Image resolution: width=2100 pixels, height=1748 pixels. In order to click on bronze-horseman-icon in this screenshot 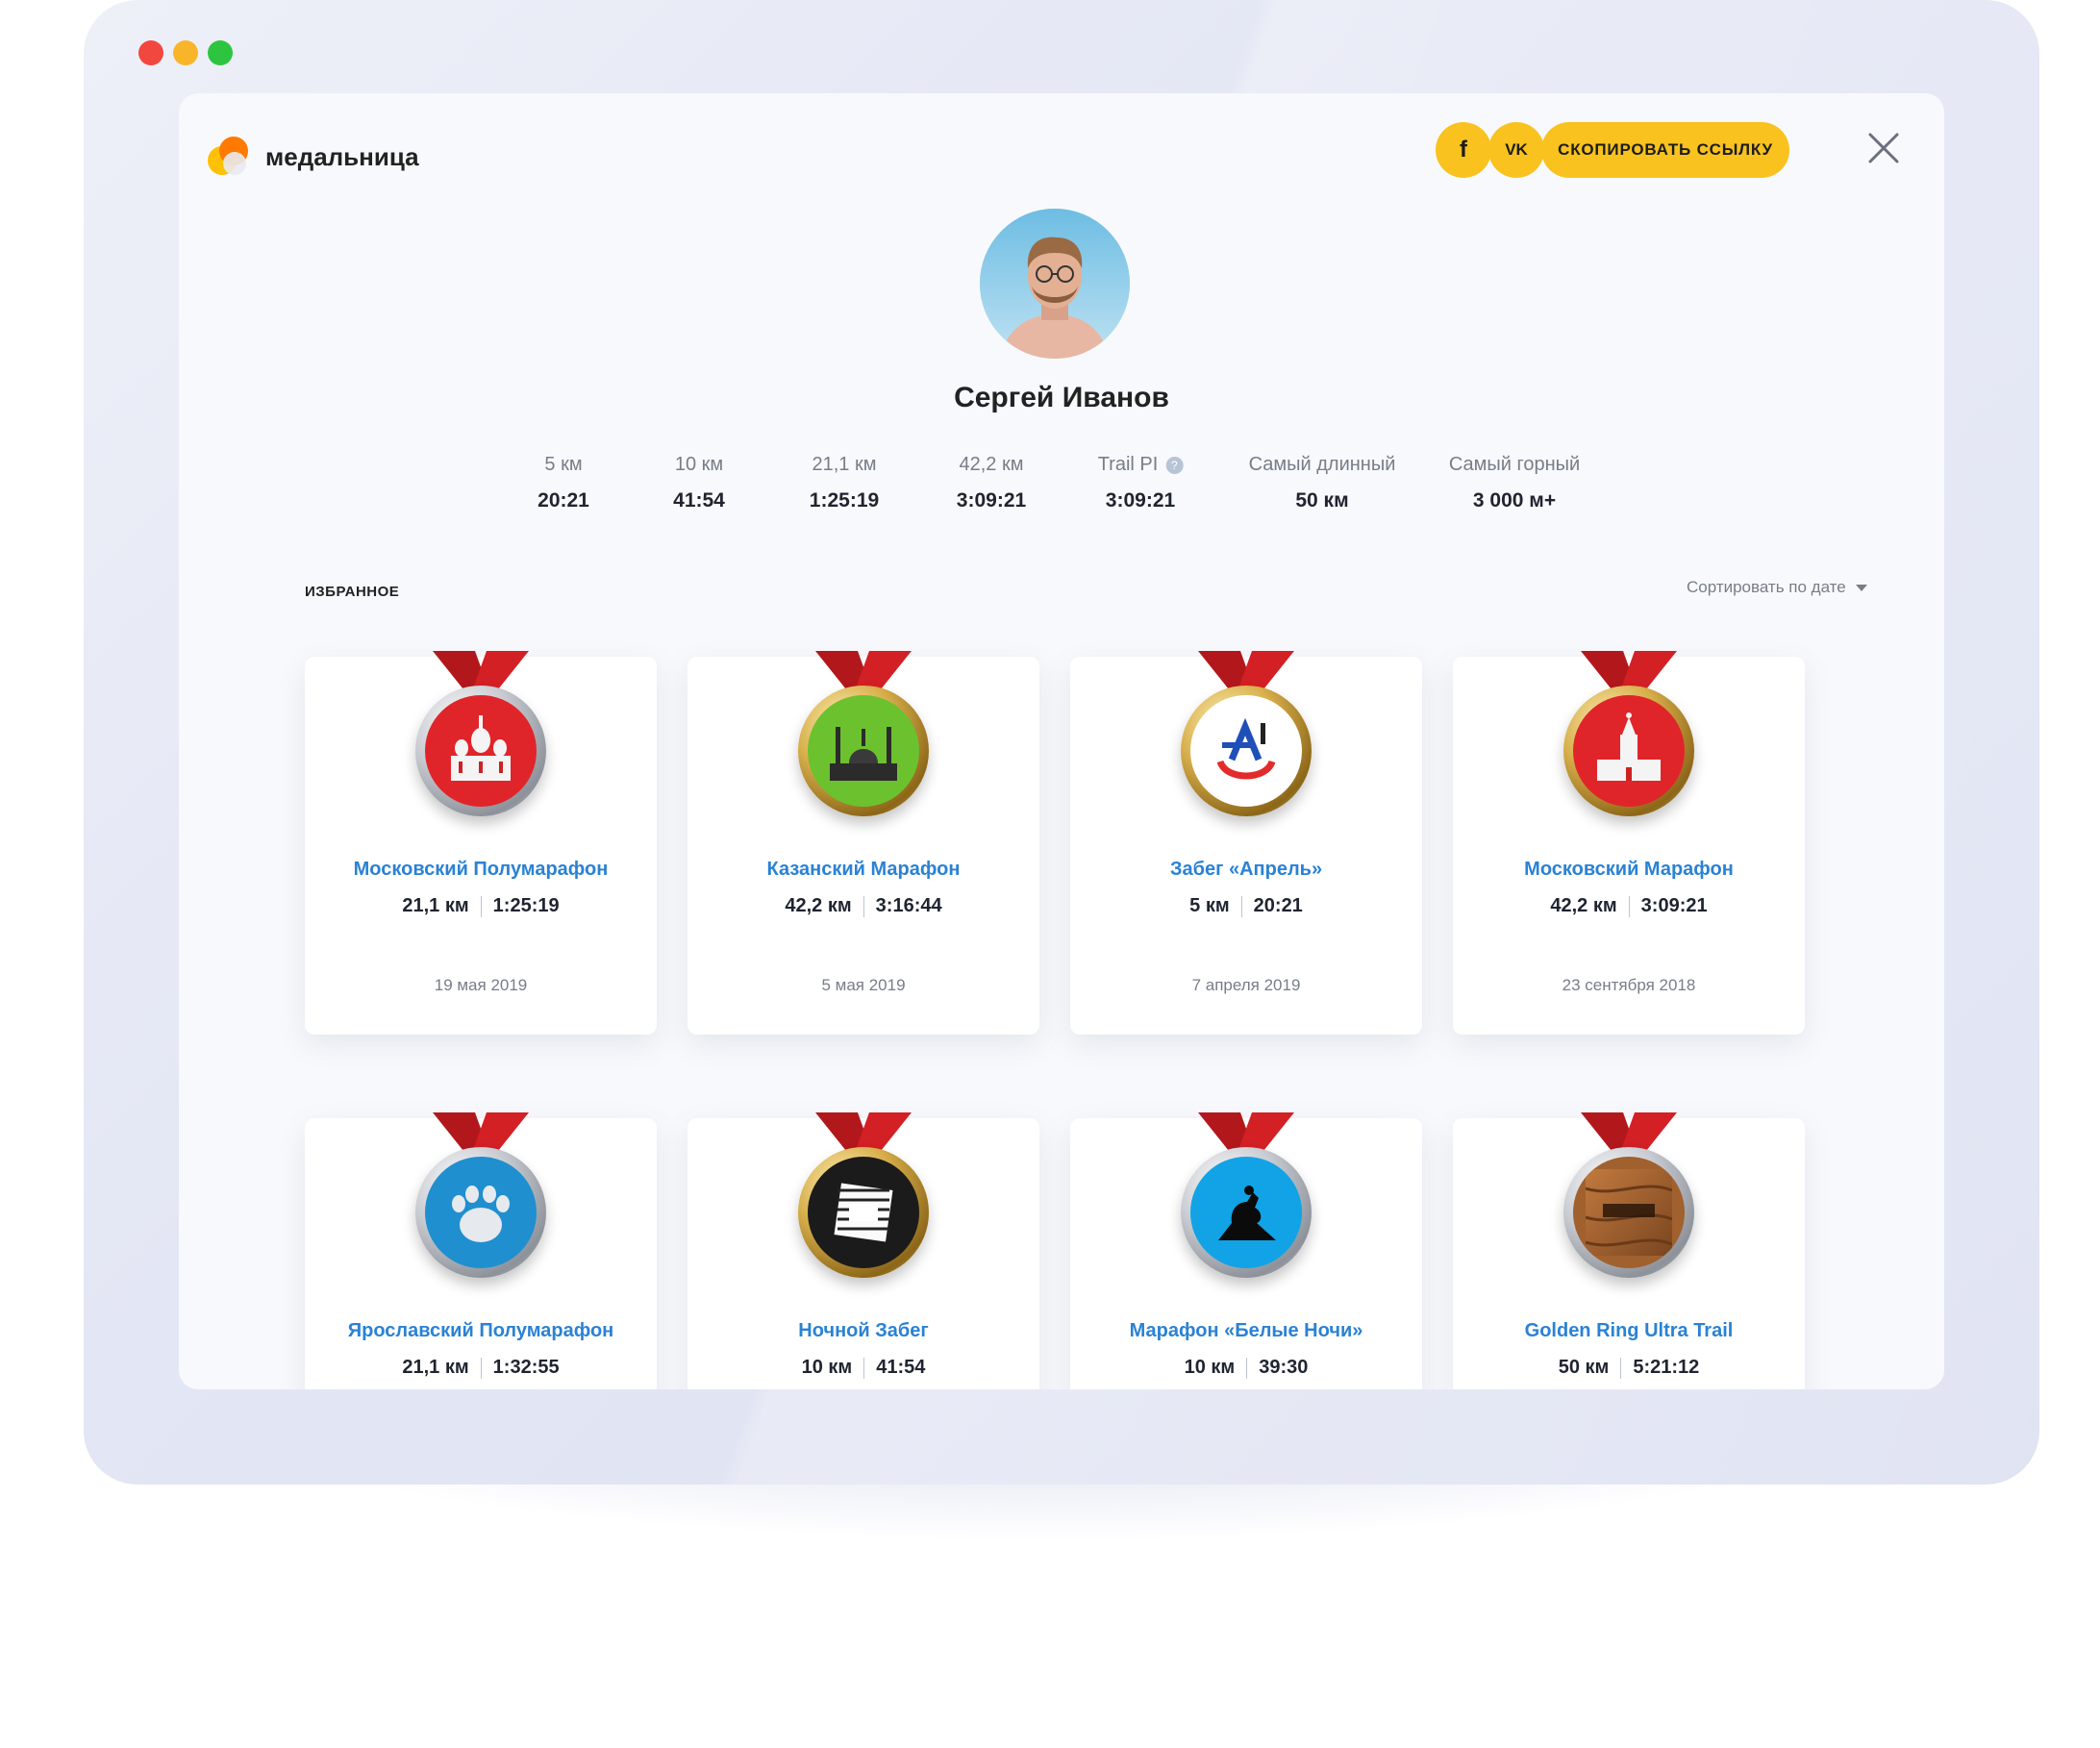, I will do `click(1246, 1213)`.